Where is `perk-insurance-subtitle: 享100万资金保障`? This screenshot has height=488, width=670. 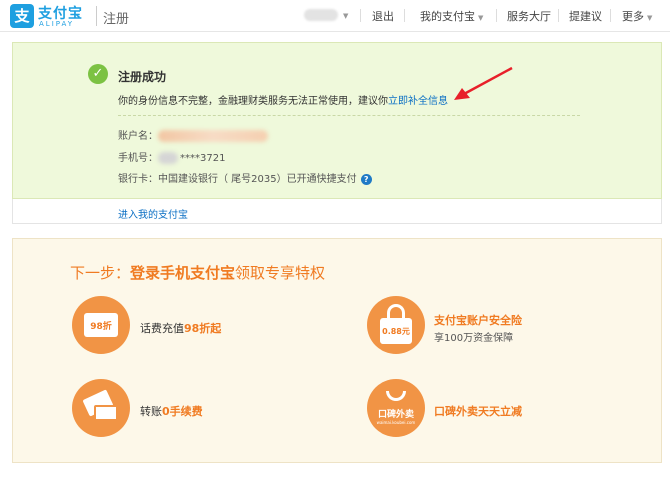 perk-insurance-subtitle: 享100万资金保障 is located at coordinates (474, 338).